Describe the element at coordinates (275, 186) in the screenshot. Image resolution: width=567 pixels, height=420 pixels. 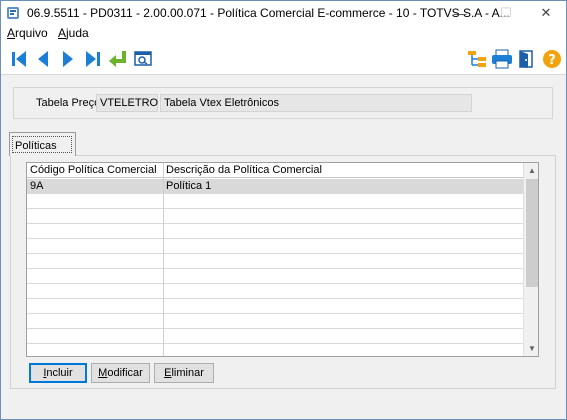
I see `table-row: 9A Política 1` at that location.